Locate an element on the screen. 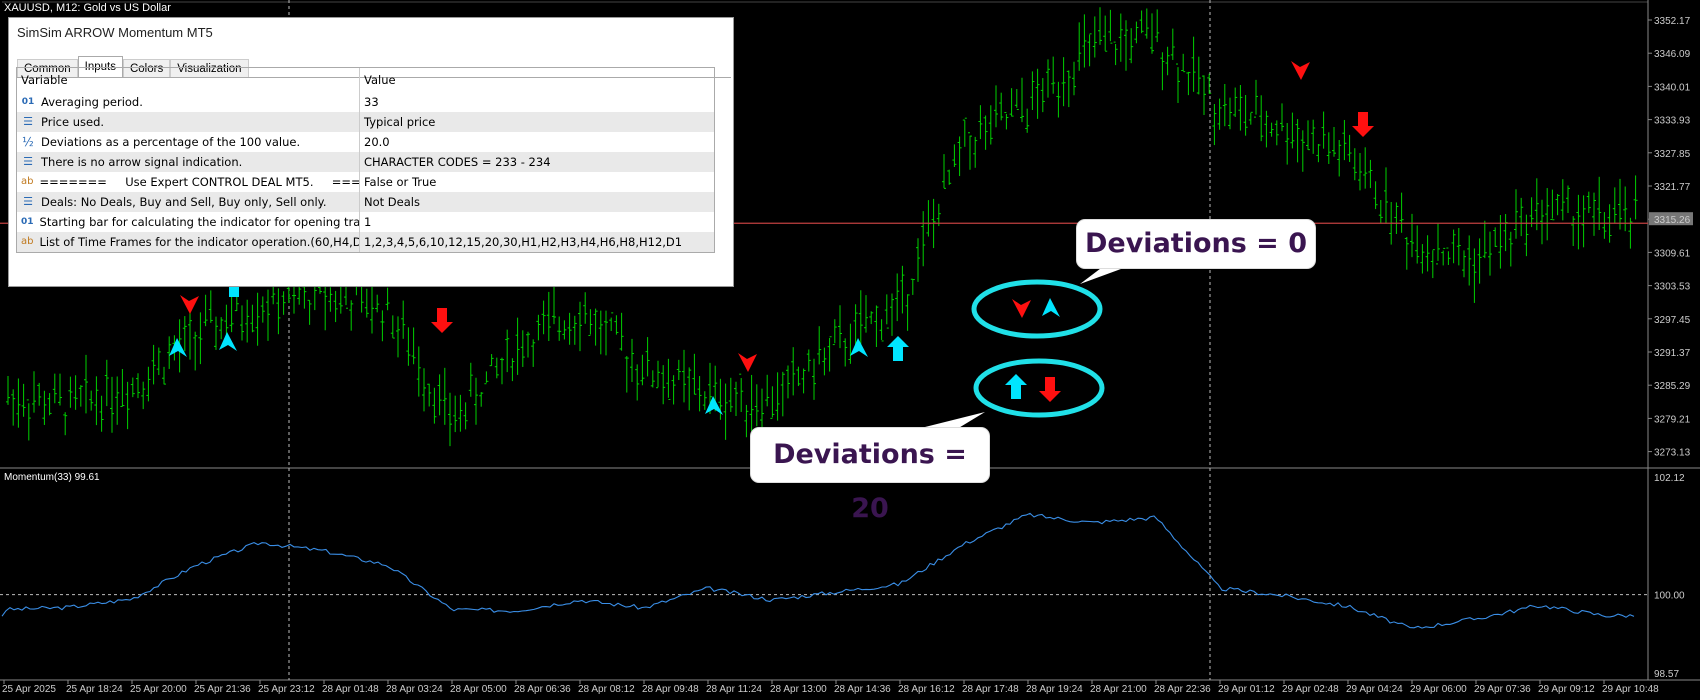 The height and width of the screenshot is (700, 1700). price-tick-label: 3321.77 is located at coordinates (1672, 187).